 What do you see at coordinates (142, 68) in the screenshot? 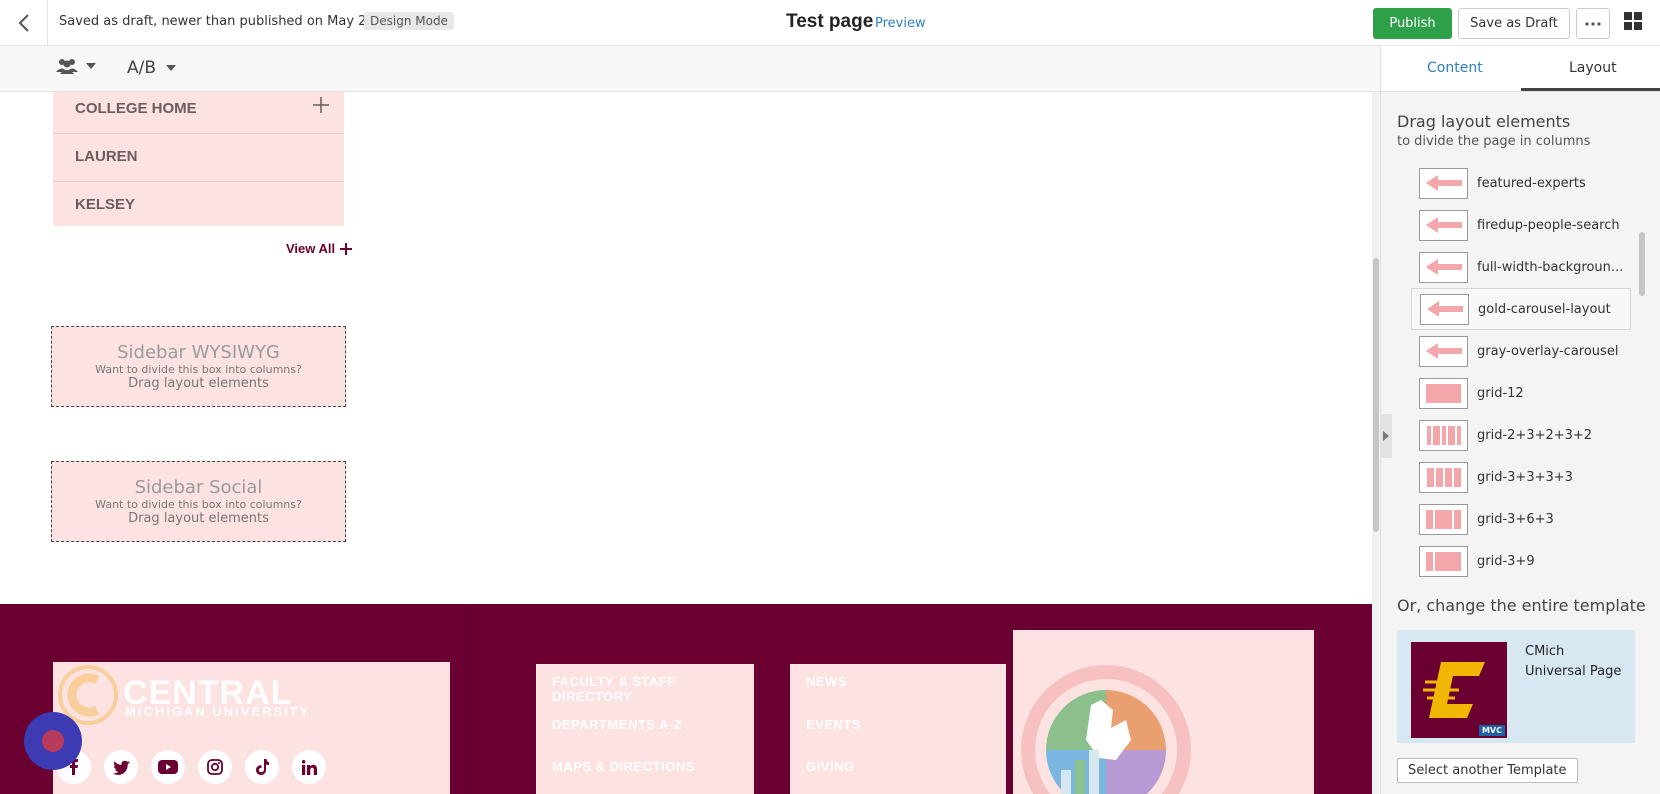
I see `ab-label: A/B` at bounding box center [142, 68].